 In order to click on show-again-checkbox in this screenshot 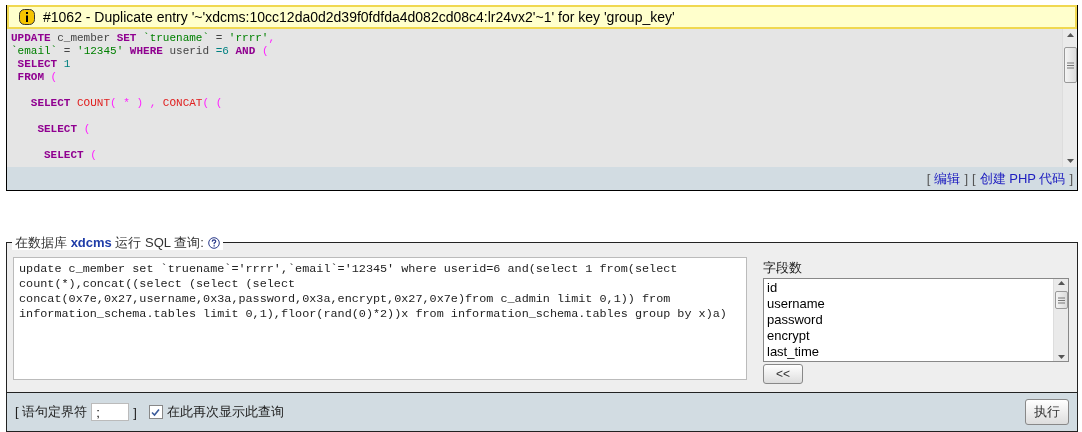, I will do `click(155, 412)`.